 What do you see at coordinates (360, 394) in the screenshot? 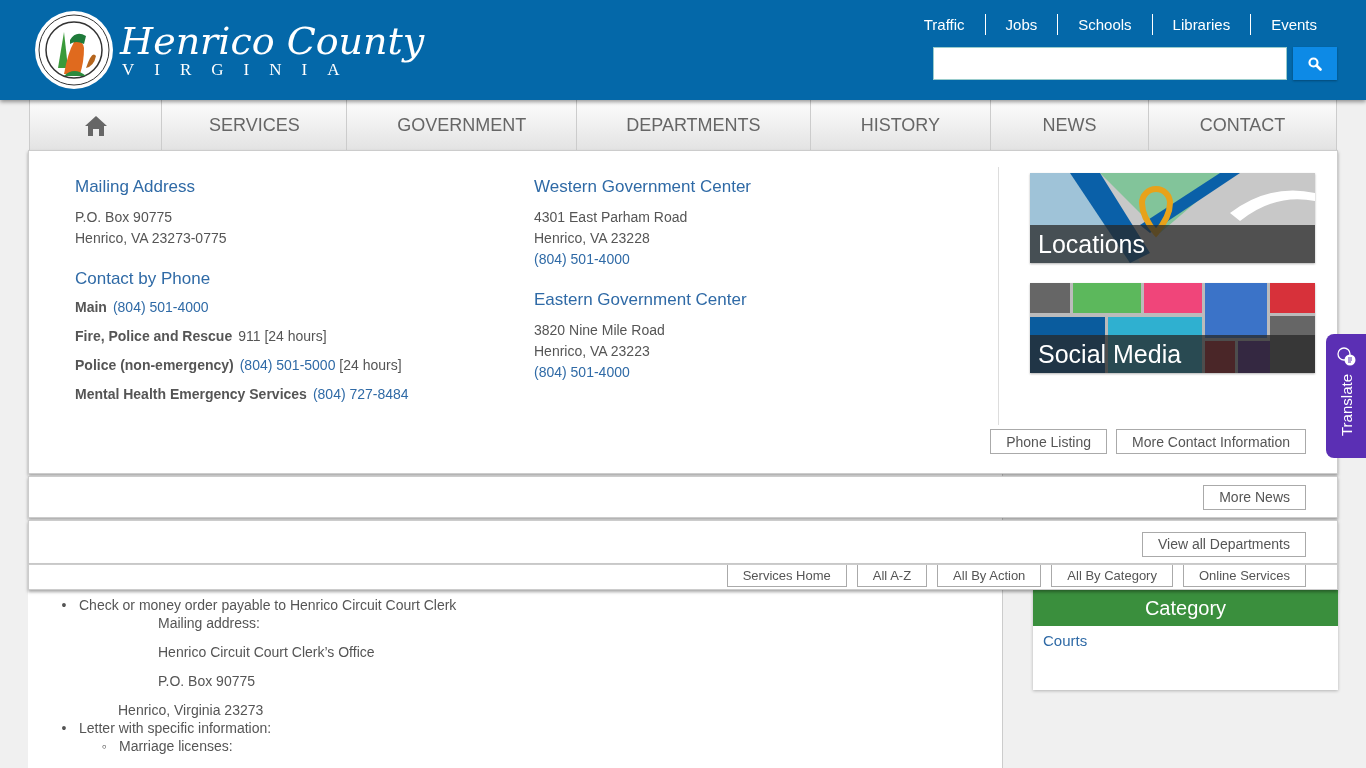
I see `phone-link: (804) 727-8484` at bounding box center [360, 394].